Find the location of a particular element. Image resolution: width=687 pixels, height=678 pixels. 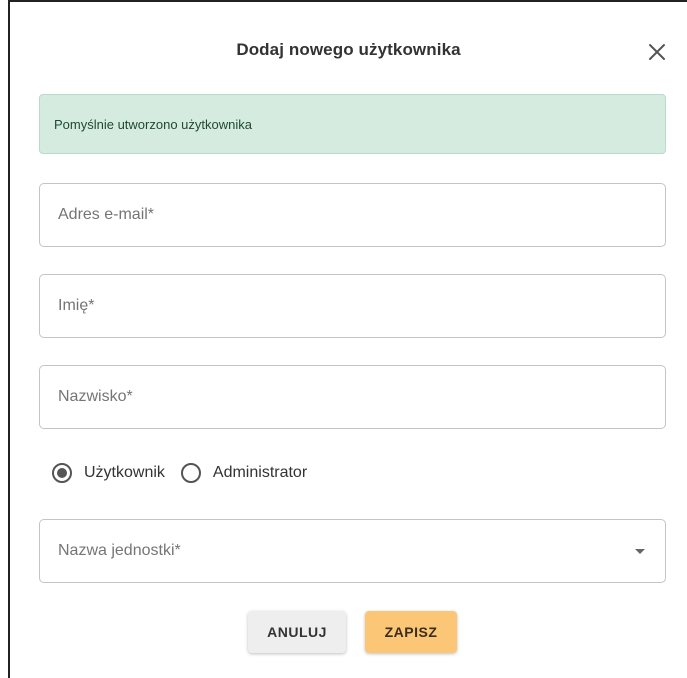

last-name-input is located at coordinates (352, 397).